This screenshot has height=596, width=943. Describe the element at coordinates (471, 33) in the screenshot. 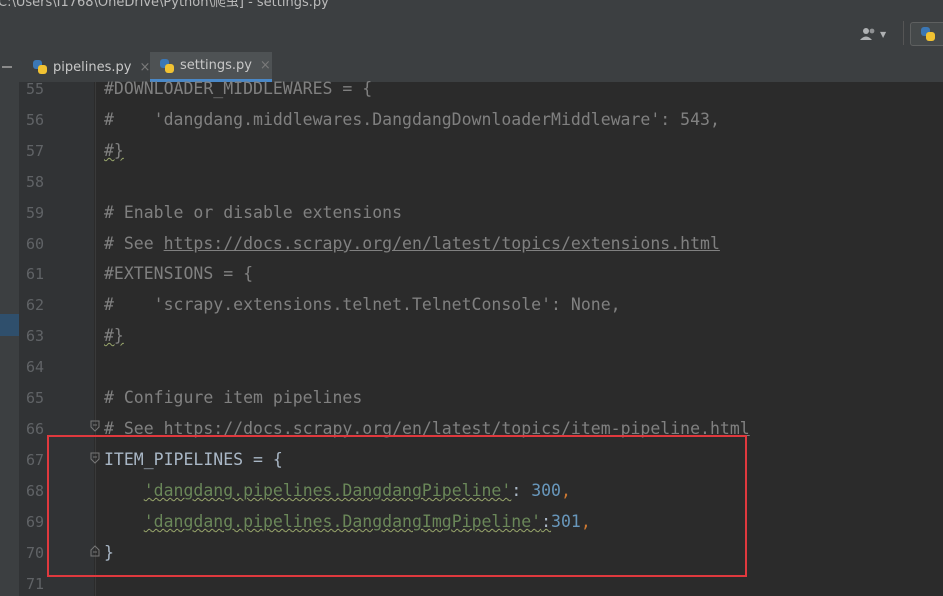

I see `toolbar: ▼` at that location.